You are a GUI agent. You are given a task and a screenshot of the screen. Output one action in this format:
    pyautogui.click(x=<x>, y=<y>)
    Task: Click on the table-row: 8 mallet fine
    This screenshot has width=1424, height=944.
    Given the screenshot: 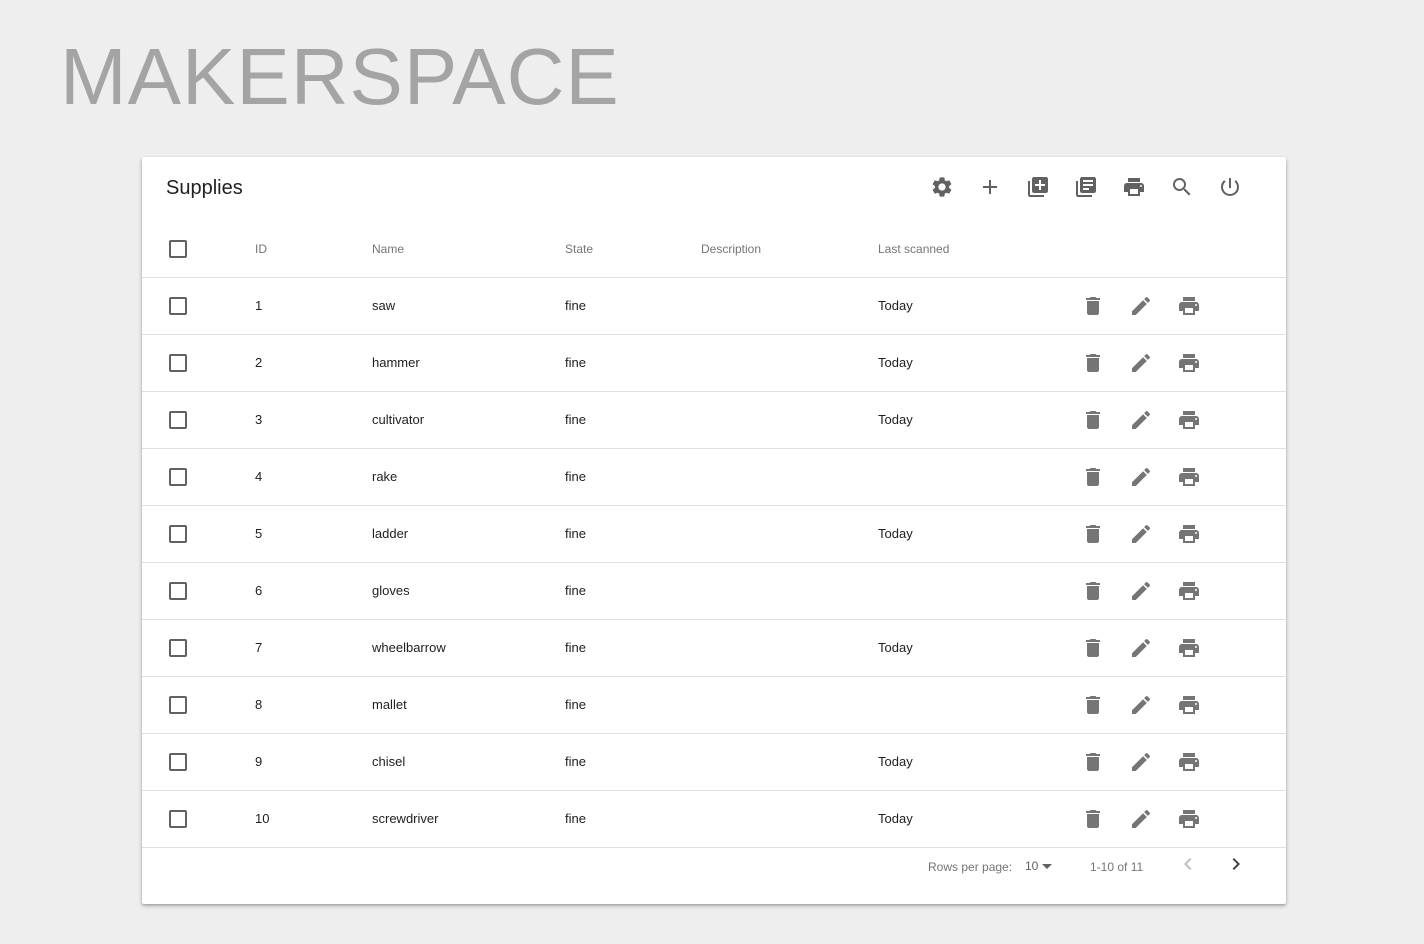 What is the action you would take?
    pyautogui.click(x=714, y=705)
    